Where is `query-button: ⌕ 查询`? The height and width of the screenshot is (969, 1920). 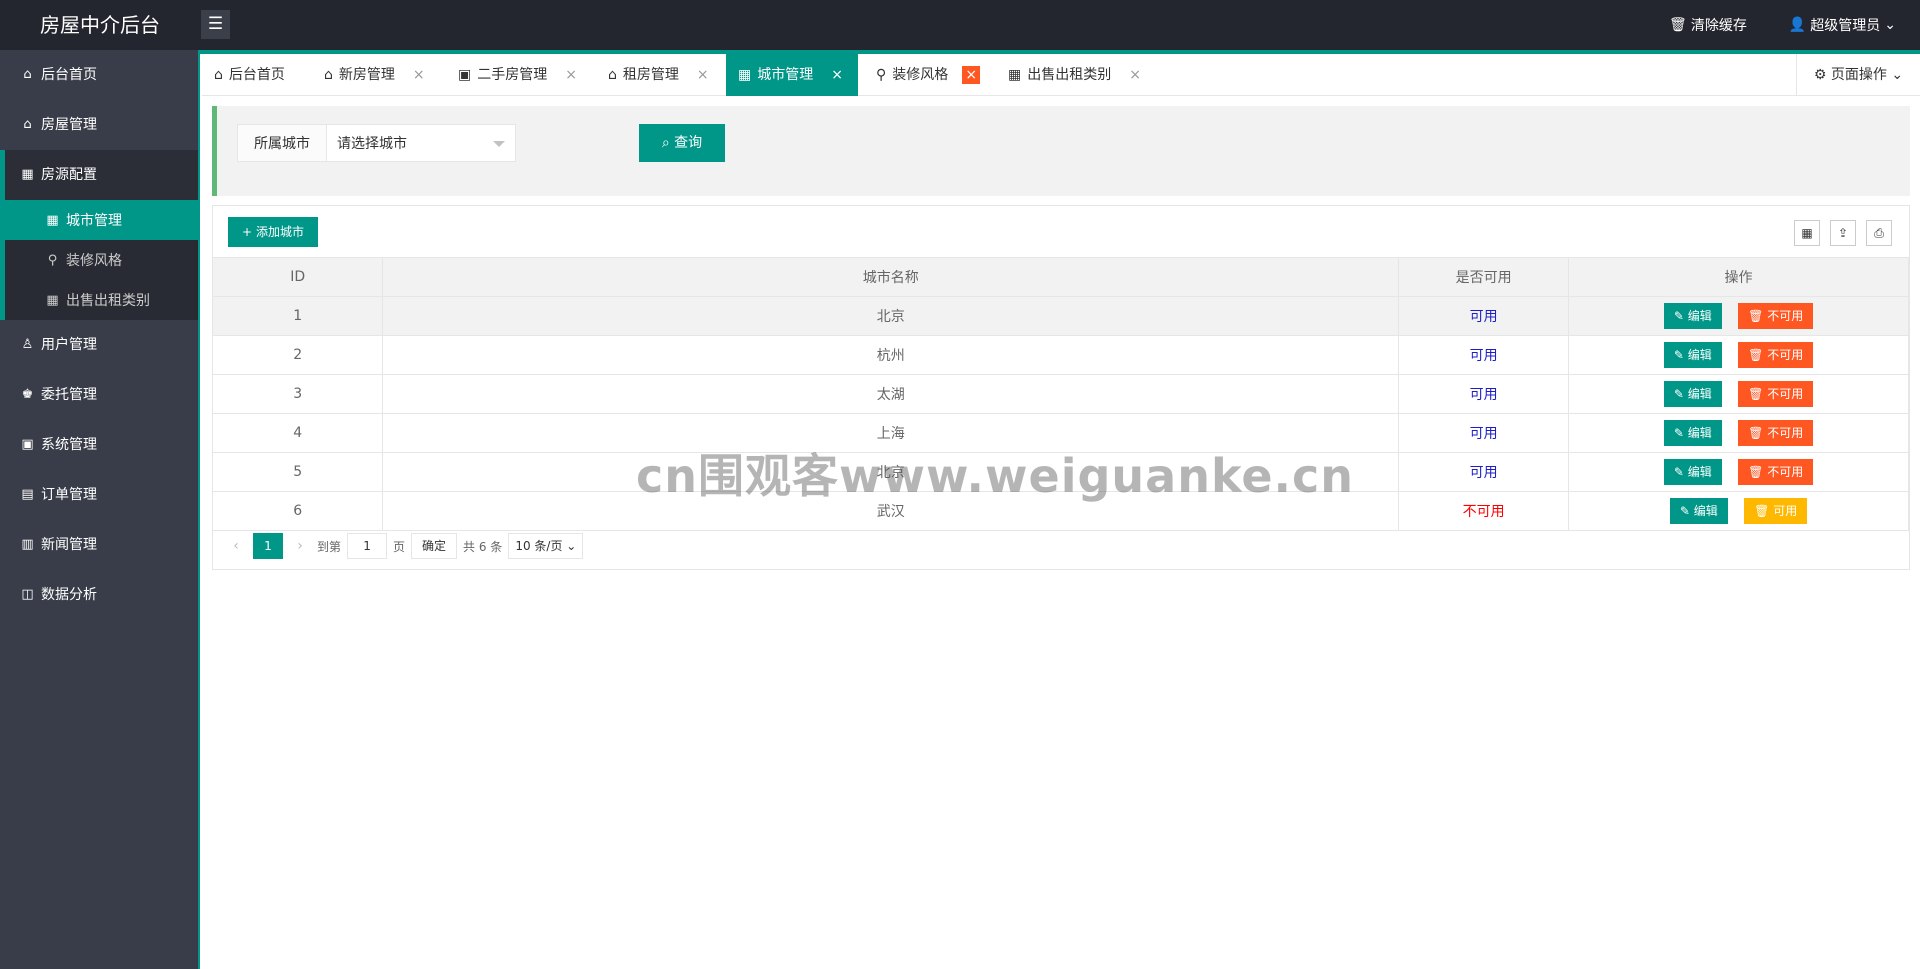
query-button: ⌕ 查询 is located at coordinates (682, 143).